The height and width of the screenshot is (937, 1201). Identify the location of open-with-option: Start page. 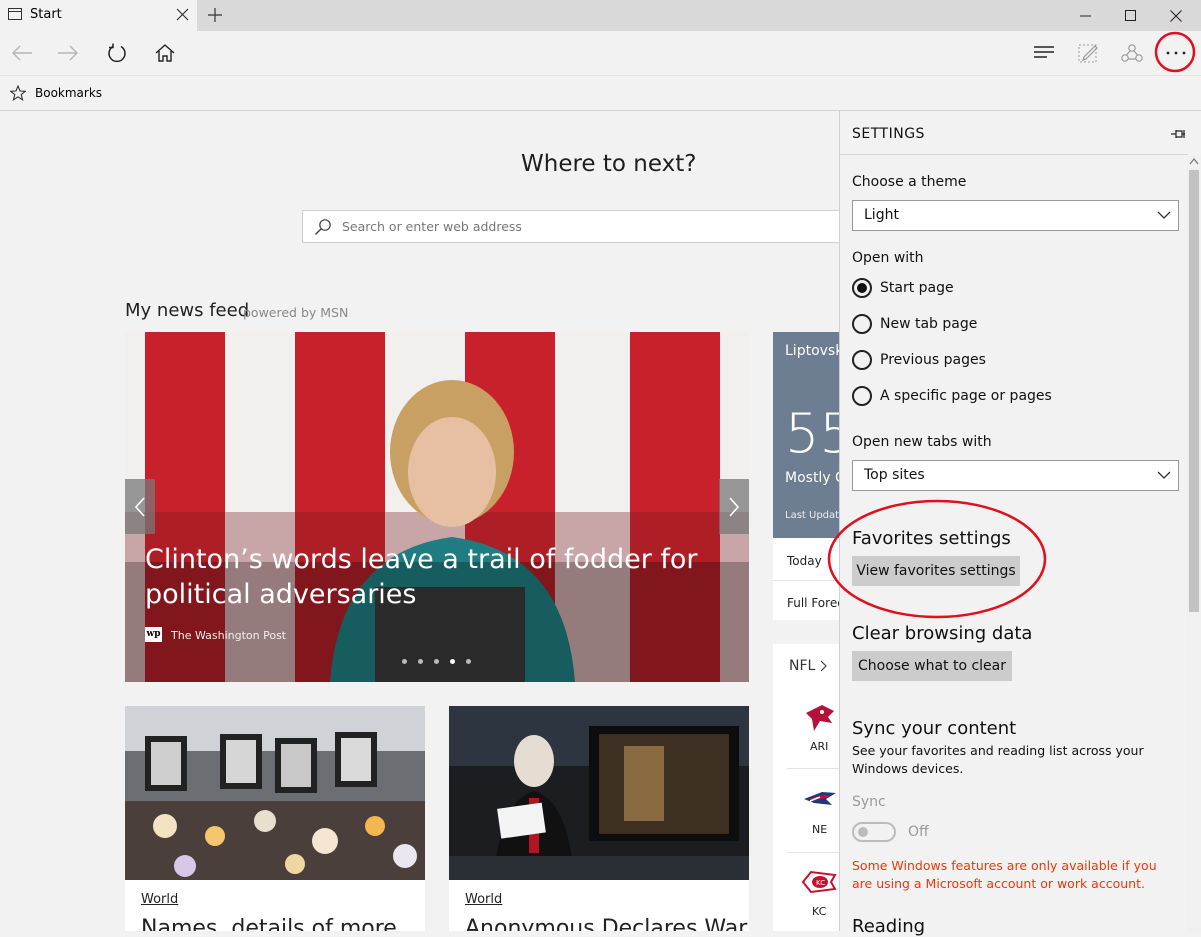
(903, 288).